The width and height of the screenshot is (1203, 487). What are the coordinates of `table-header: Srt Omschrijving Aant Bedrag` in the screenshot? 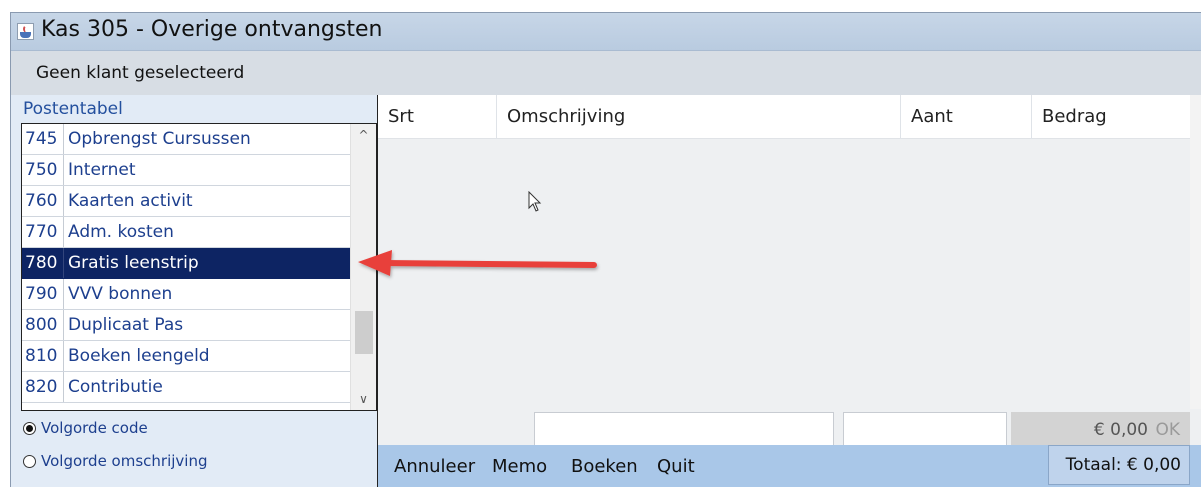 It's located at (784, 117).